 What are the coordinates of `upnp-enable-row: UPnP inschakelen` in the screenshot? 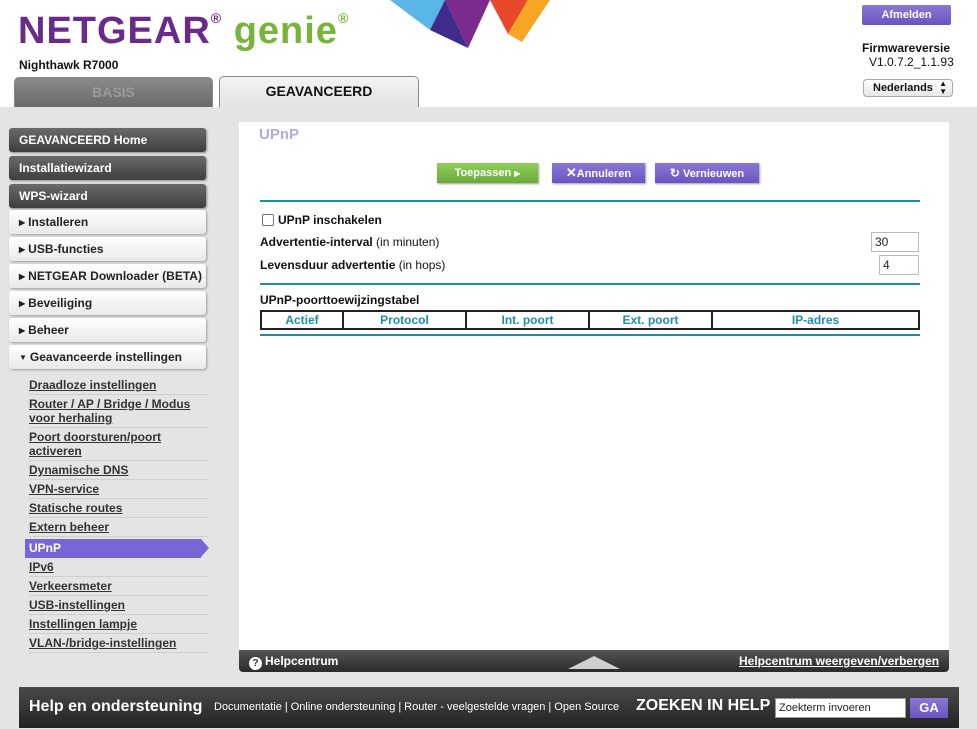 It's located at (322, 220).